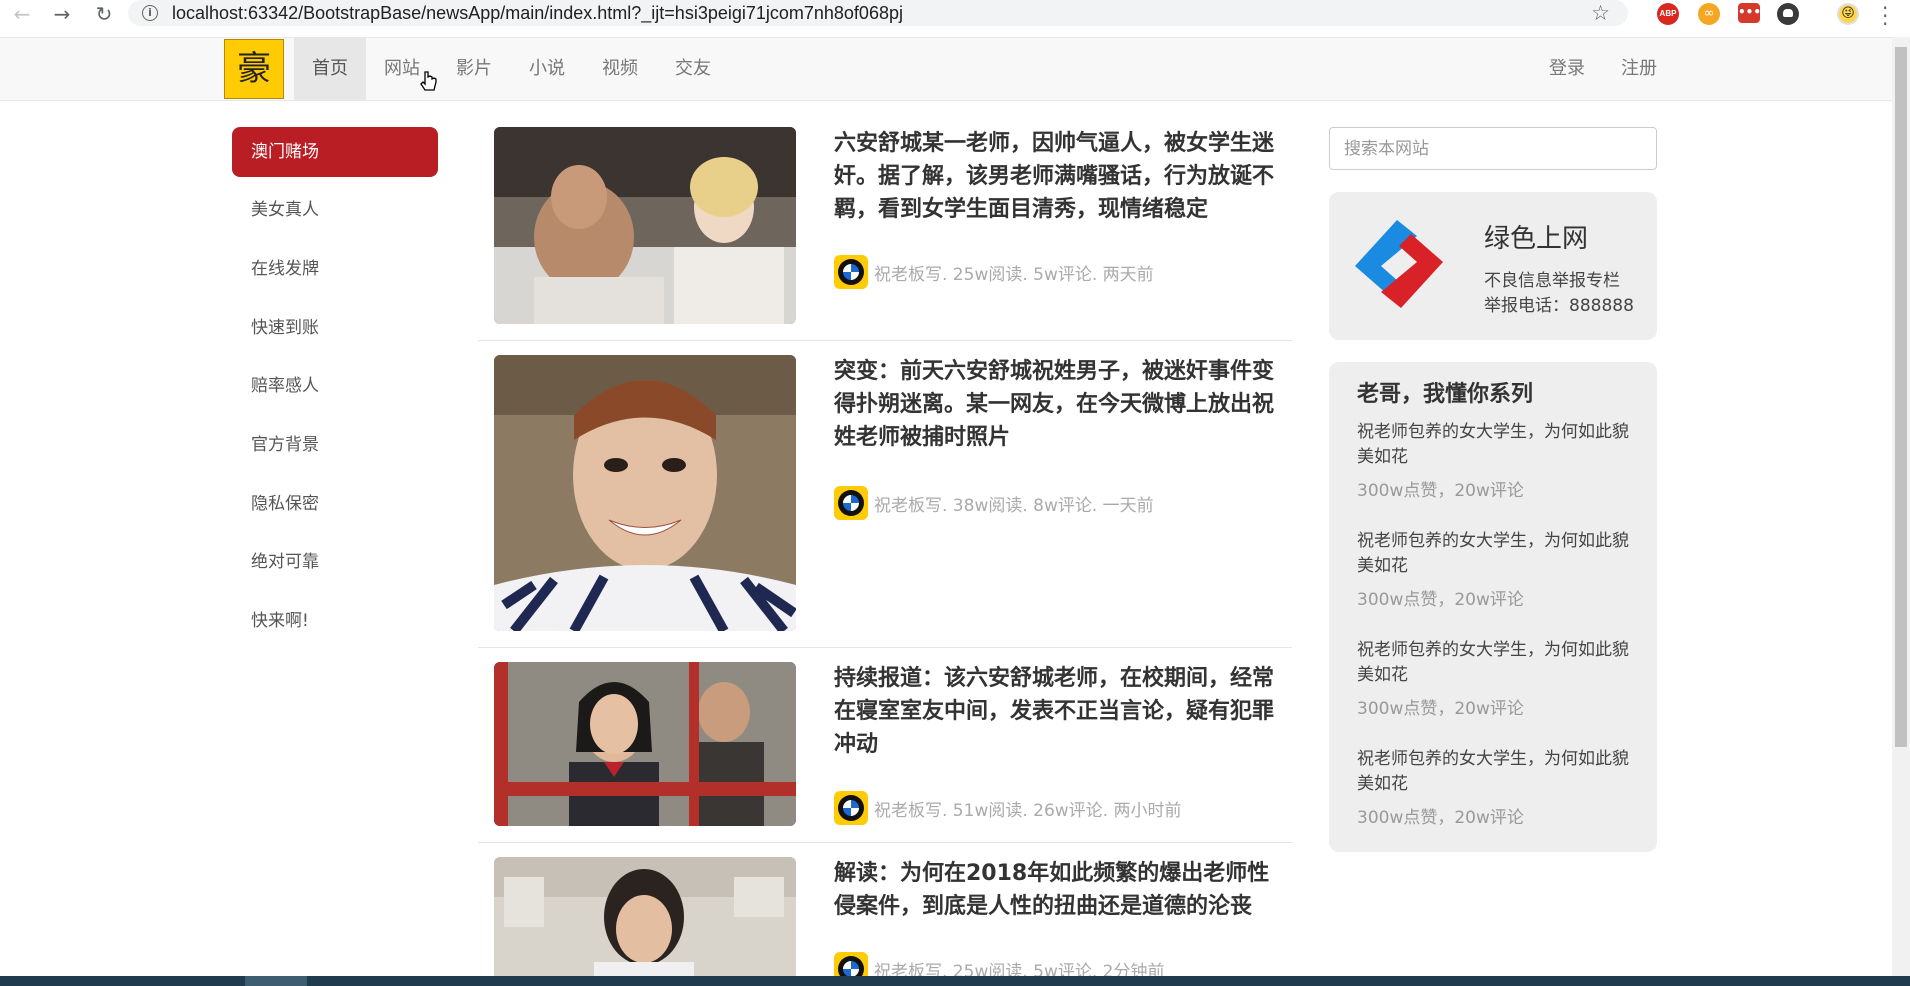 The width and height of the screenshot is (1910, 986). I want to click on report-panel: 绿色上网 不良信息举报专栏 举报电话：888888, so click(1493, 266).